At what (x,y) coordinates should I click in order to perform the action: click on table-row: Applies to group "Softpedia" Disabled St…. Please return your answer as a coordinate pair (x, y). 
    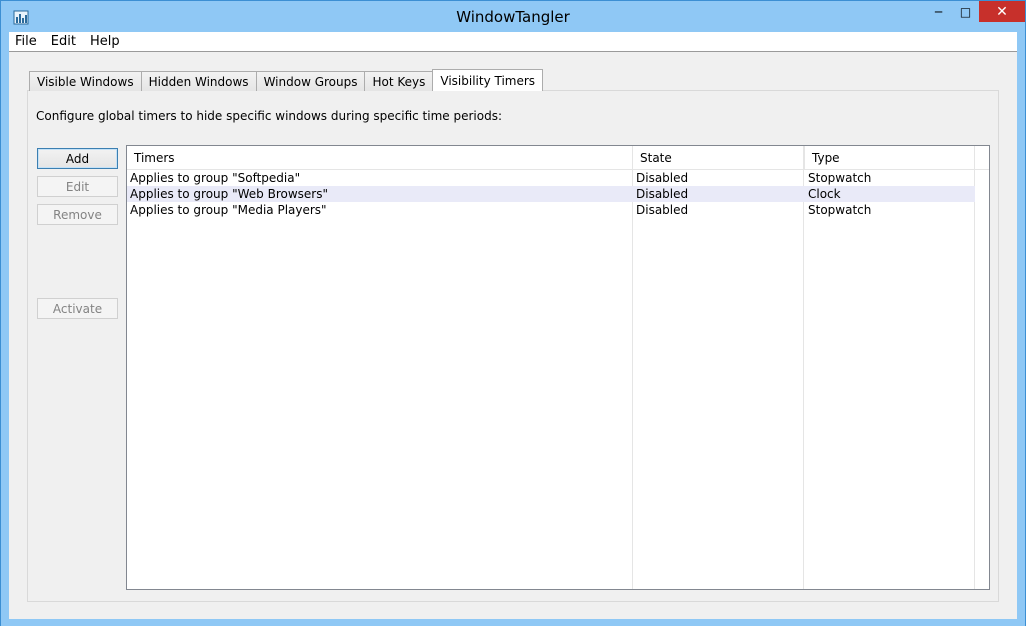
    Looking at the image, I should click on (551, 178).